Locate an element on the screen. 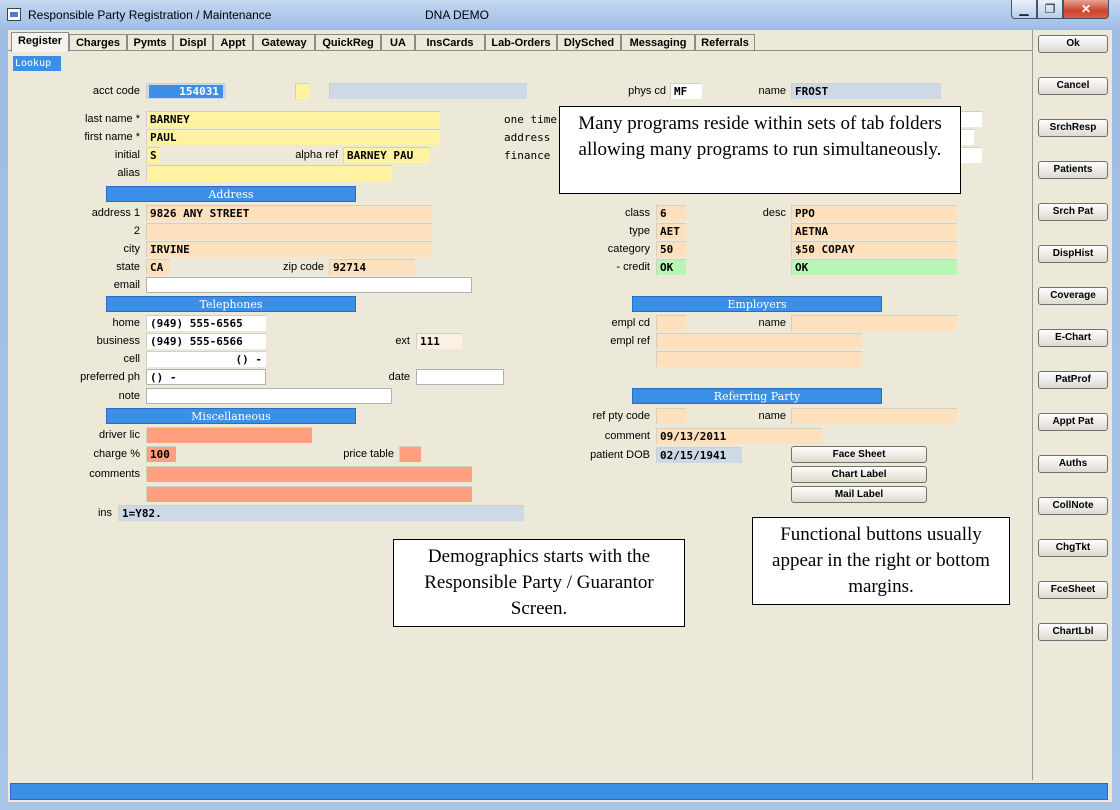 The image size is (1120, 810). first-name-label: first name * is located at coordinates (112, 137).